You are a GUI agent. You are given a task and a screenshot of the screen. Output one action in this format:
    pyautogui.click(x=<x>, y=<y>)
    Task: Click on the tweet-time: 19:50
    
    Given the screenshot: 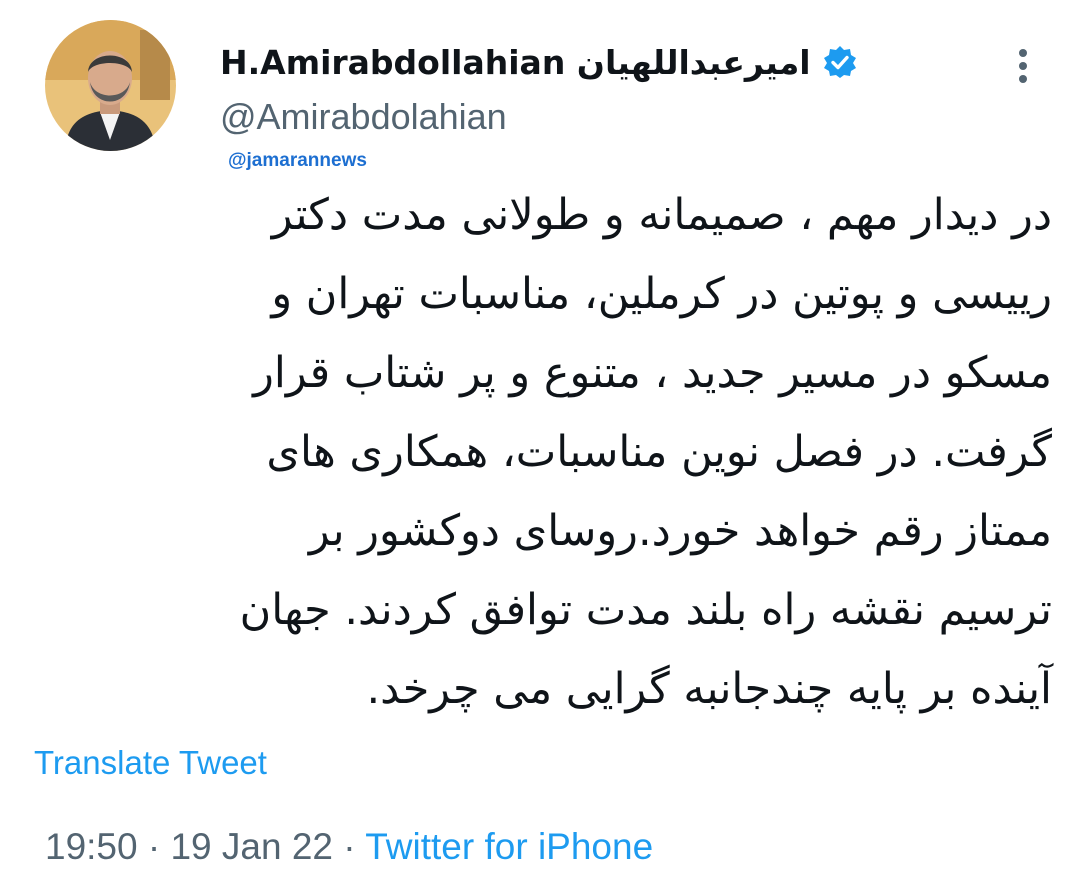 What is the action you would take?
    pyautogui.click(x=91, y=846)
    